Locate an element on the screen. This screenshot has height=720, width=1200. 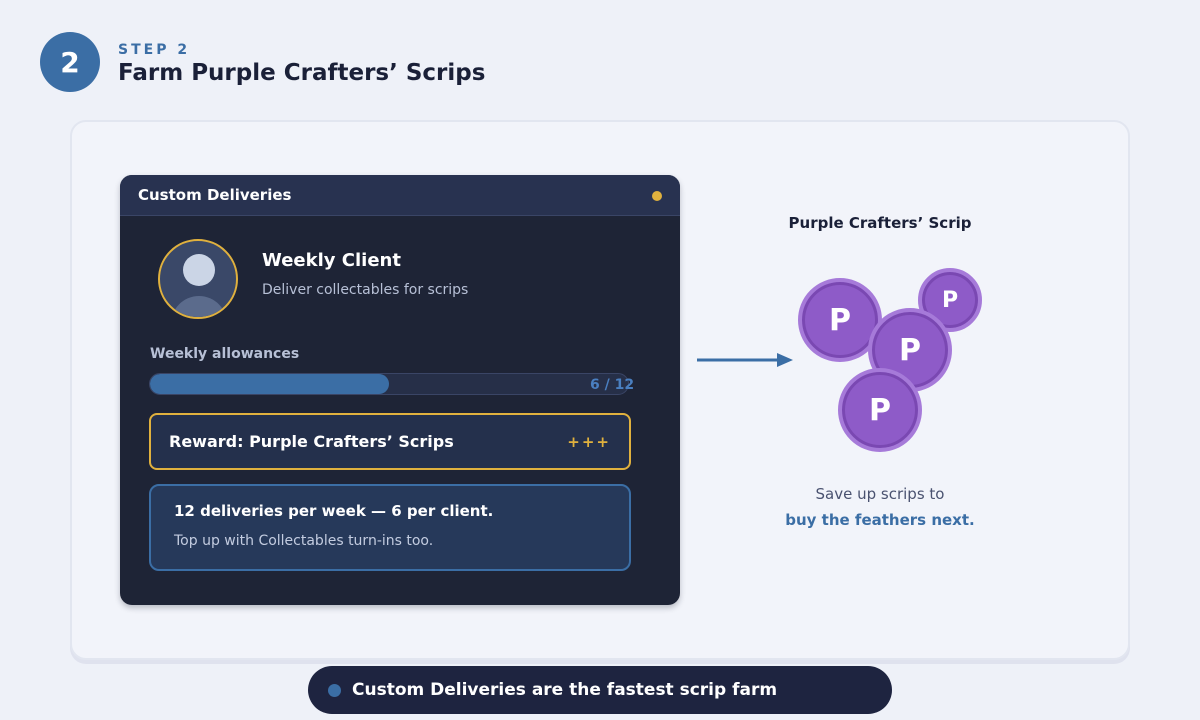
client-description: Deliver collectables for scrips is located at coordinates (365, 290).